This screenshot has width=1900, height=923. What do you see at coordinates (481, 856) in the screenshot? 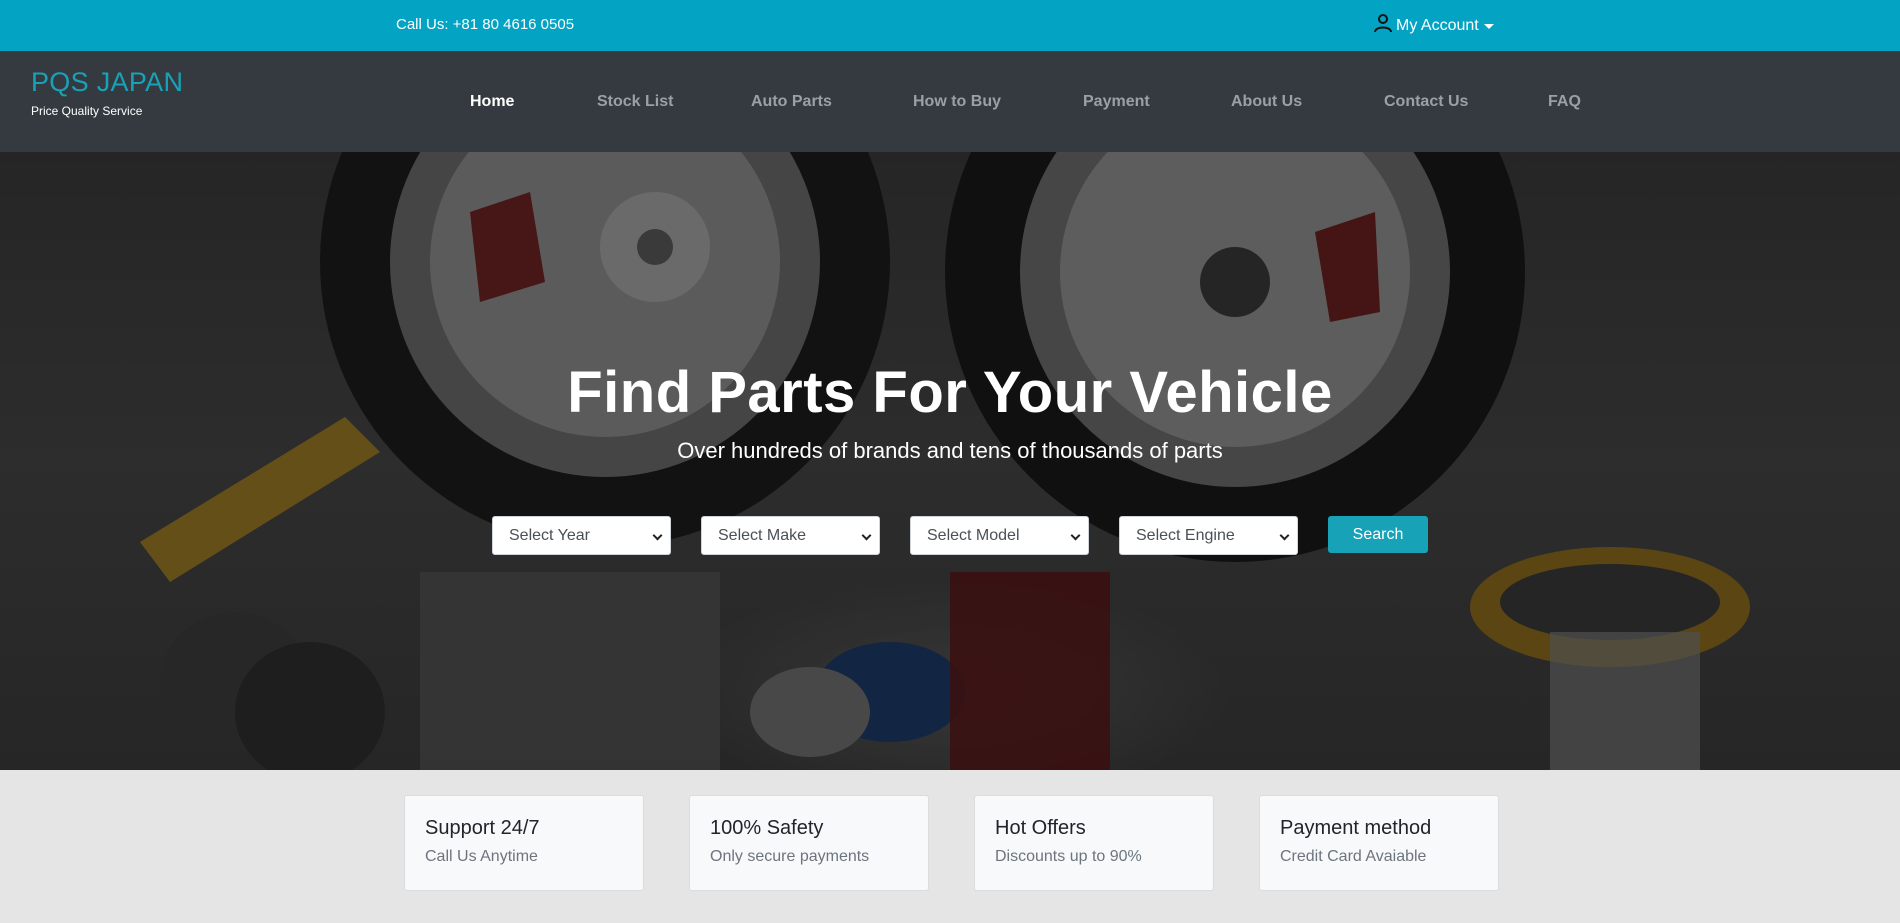
I see `feature-description: Call Us Anytime` at bounding box center [481, 856].